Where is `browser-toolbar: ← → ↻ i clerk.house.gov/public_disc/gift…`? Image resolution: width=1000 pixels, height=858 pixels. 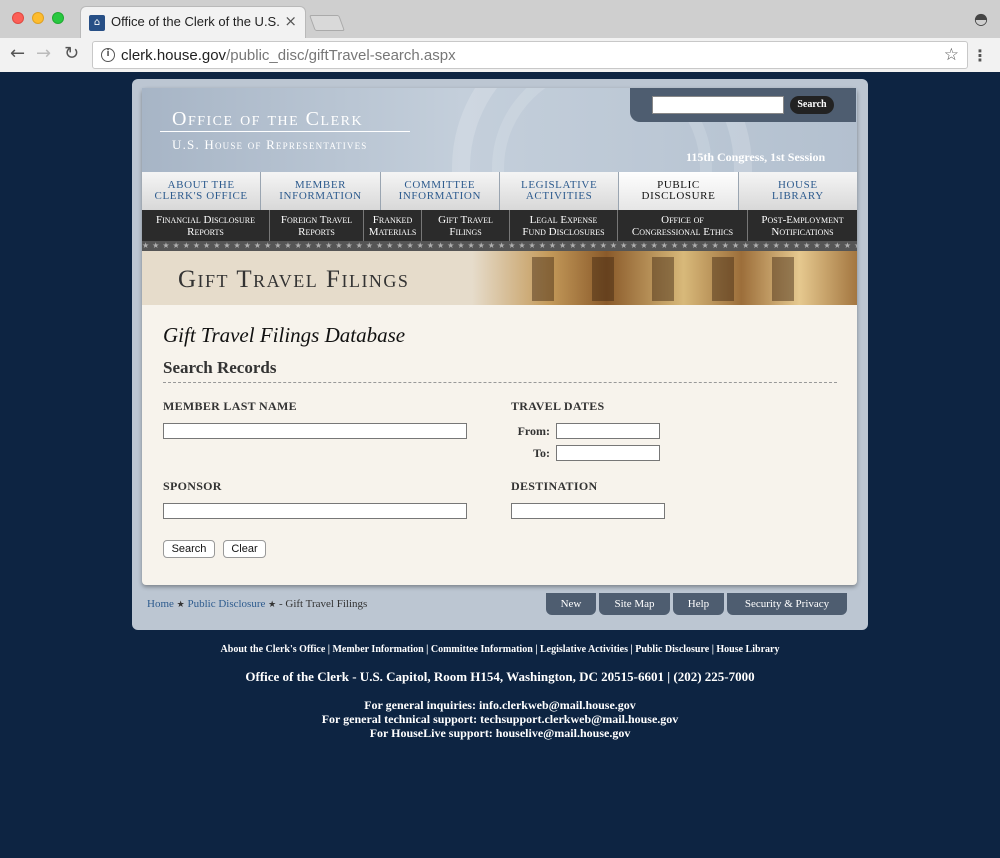
browser-toolbar: ← → ↻ i clerk.house.gov/public_disc/gift… is located at coordinates (500, 55).